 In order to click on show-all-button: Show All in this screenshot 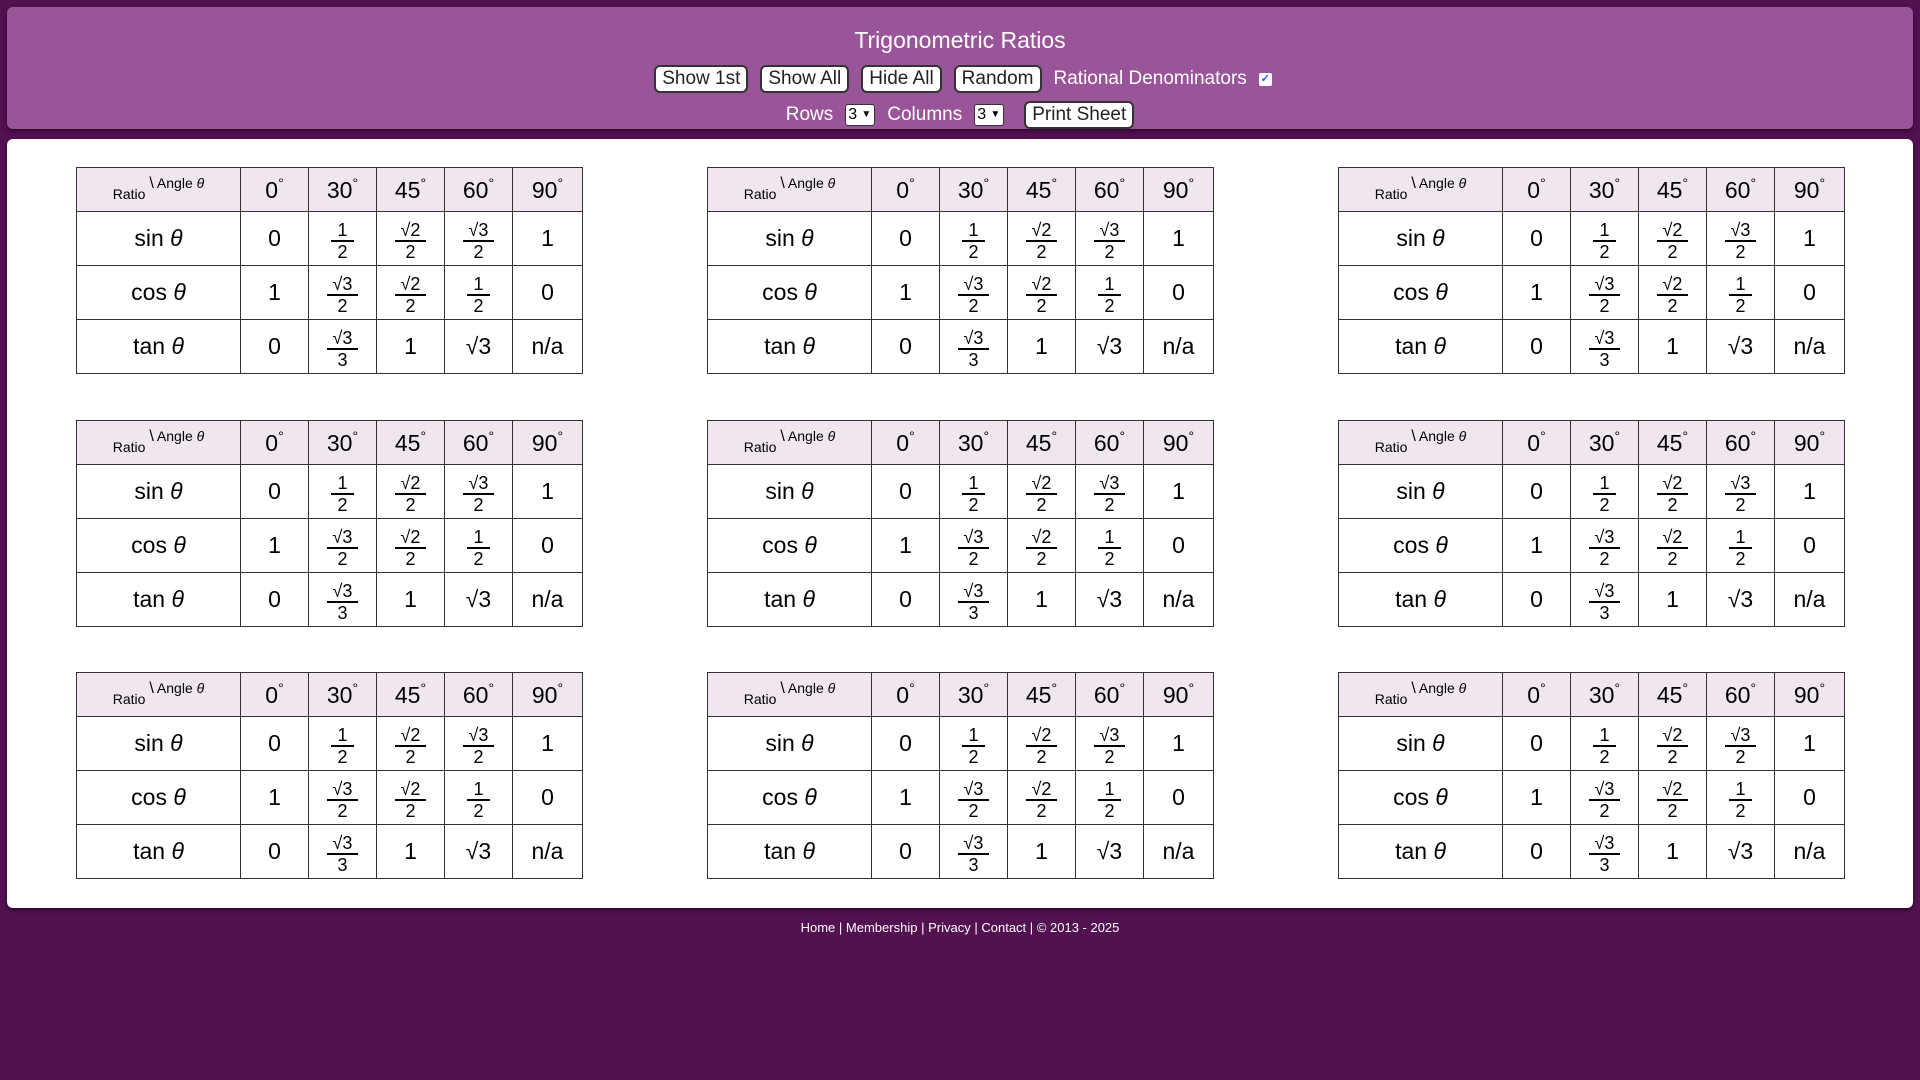, I will do `click(805, 79)`.